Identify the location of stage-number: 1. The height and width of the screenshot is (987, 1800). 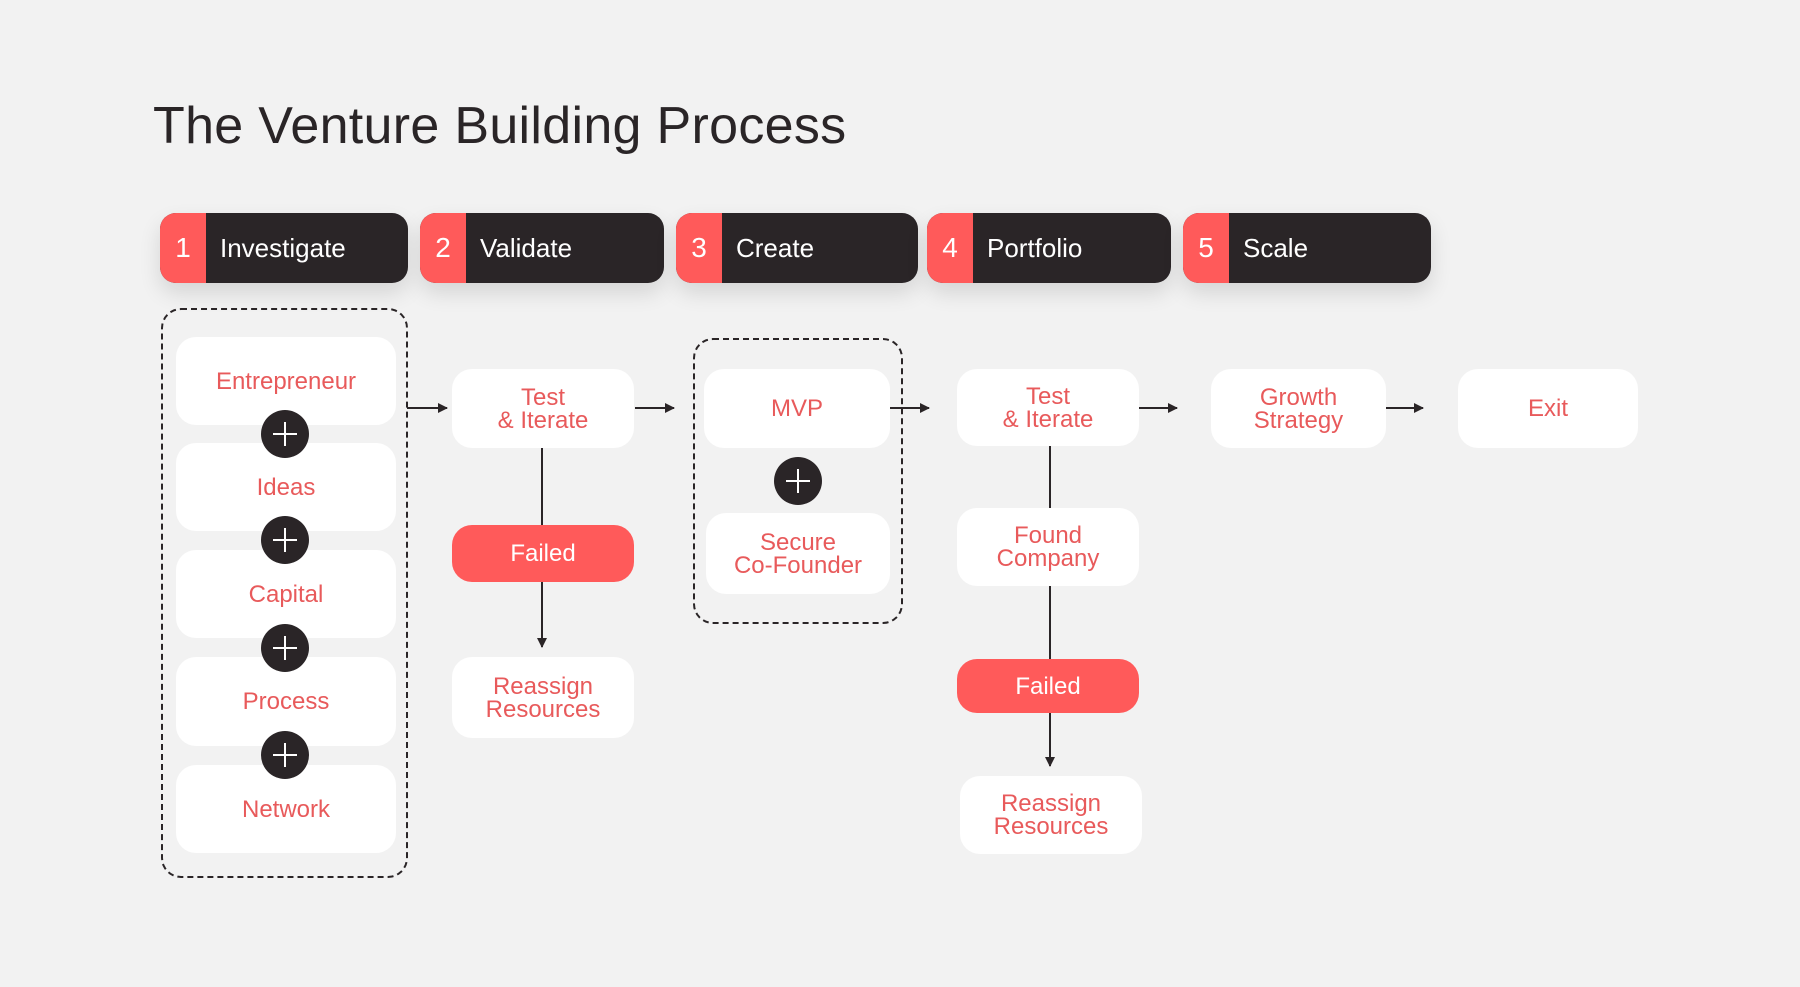
(183, 248).